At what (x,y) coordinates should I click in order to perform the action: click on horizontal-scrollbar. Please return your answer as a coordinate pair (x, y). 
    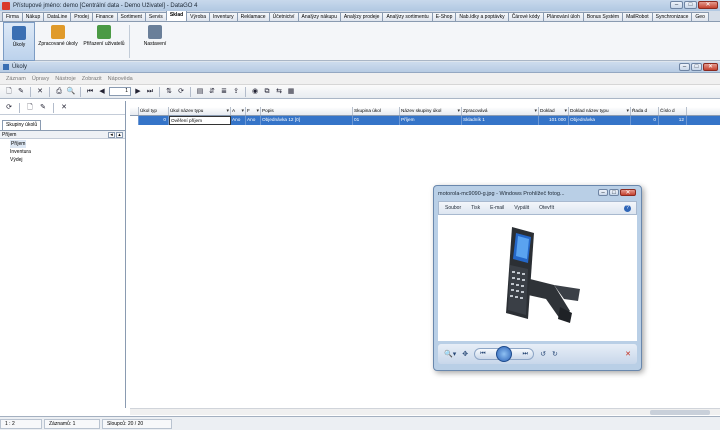
    Looking at the image, I should click on (425, 411).